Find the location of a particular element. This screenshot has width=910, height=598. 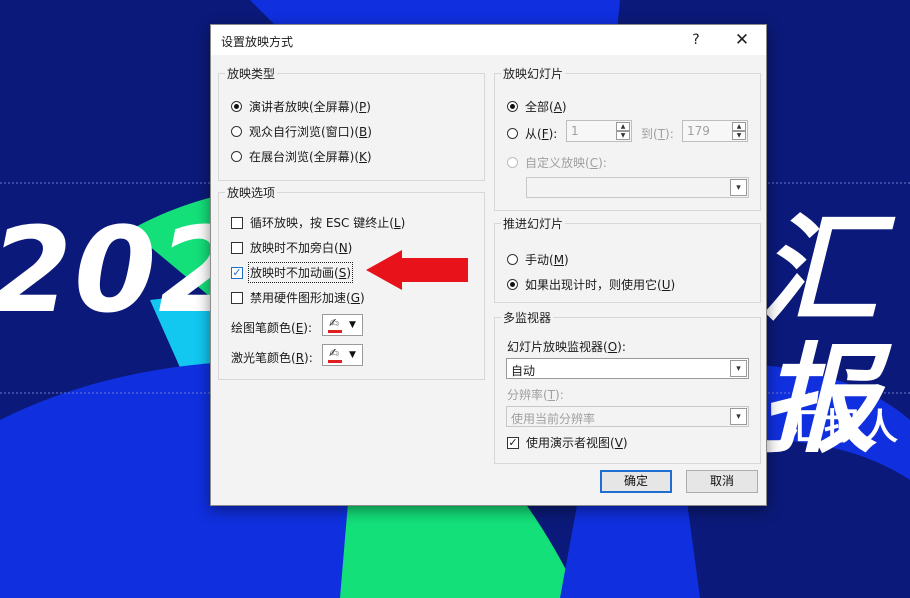

radio-manual: 手动(M) is located at coordinates (538, 259).